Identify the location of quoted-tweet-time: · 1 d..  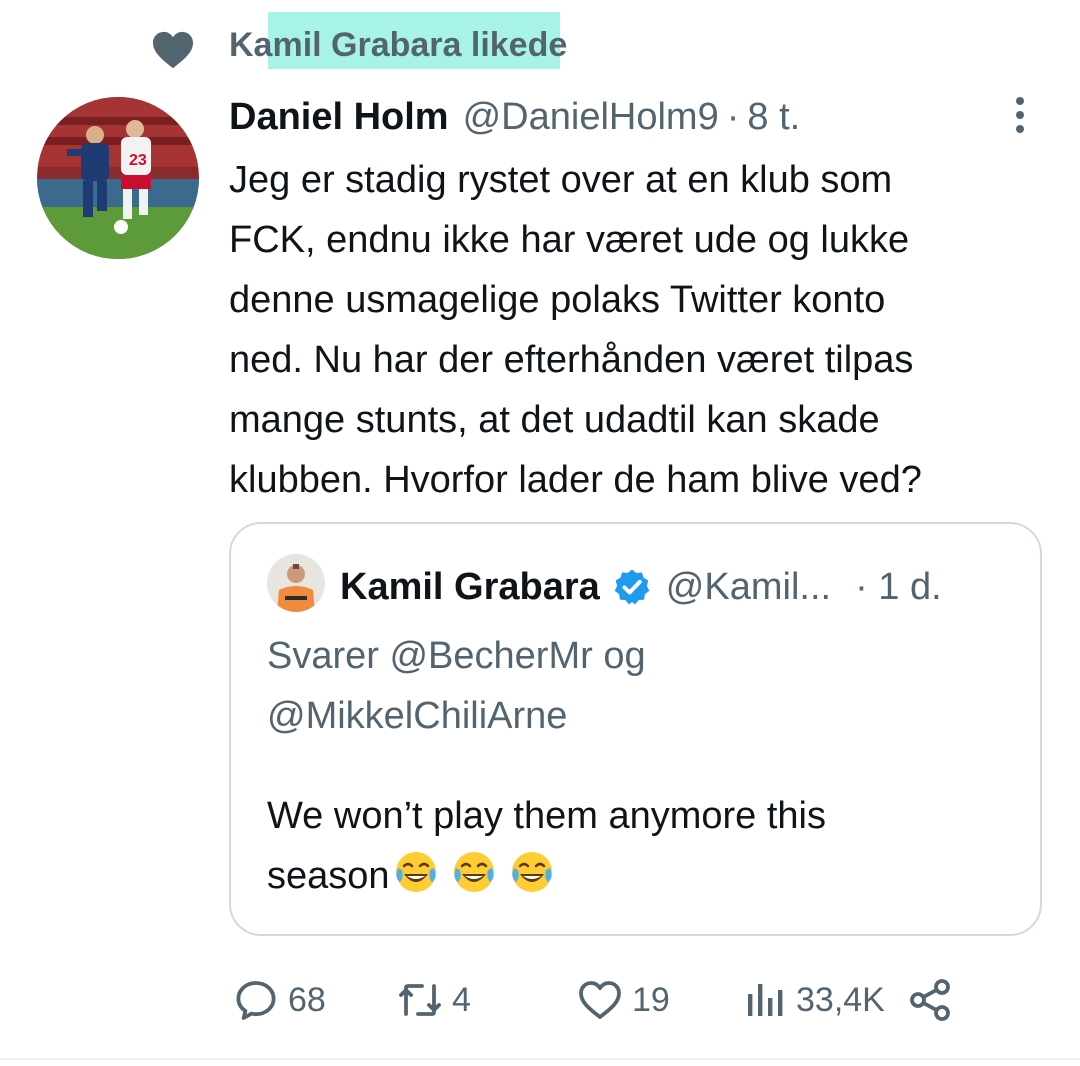
(898, 587).